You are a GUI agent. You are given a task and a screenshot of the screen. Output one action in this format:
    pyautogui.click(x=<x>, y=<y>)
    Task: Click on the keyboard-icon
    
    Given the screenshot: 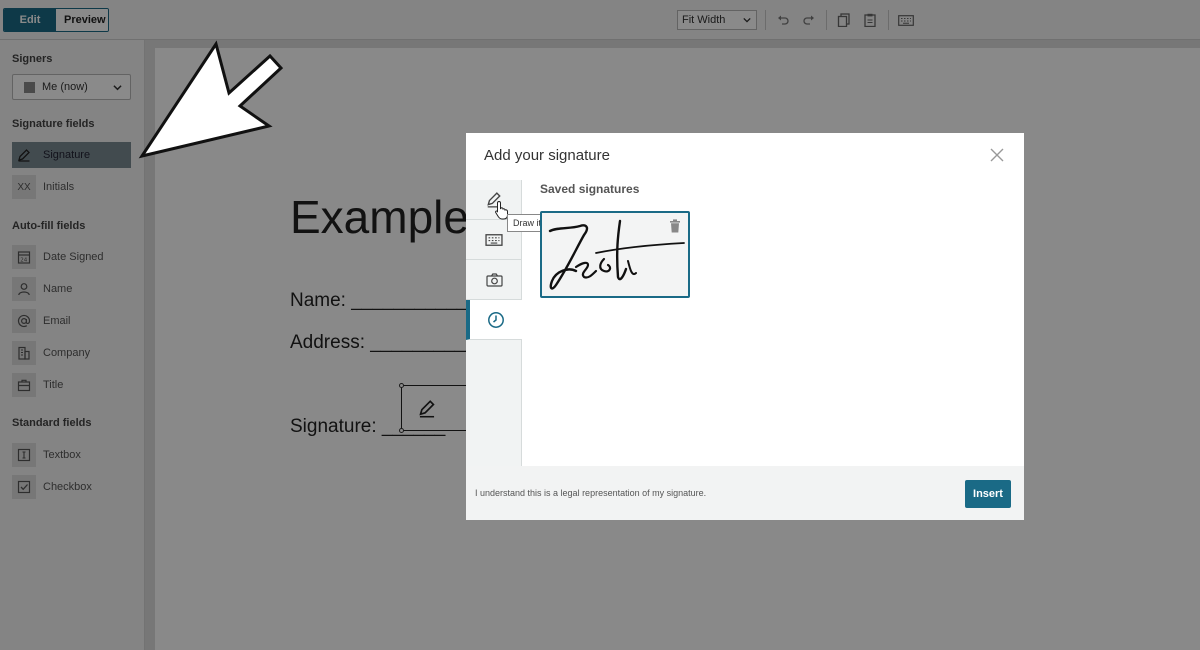 What is the action you would take?
    pyautogui.click(x=494, y=239)
    